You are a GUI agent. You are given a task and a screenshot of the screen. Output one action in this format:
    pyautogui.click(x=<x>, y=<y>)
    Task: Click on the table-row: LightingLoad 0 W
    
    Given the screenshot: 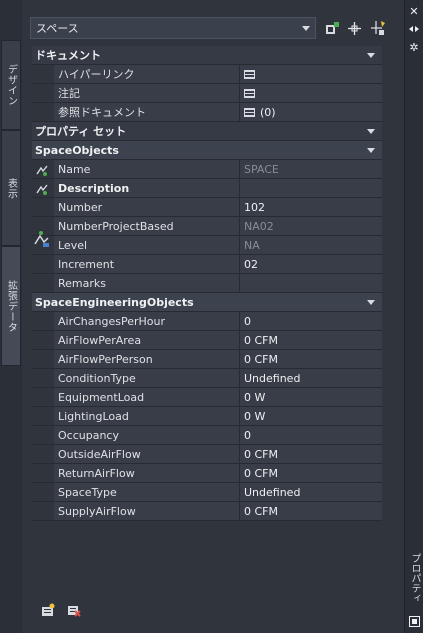 What is the action you would take?
    pyautogui.click(x=207, y=416)
    